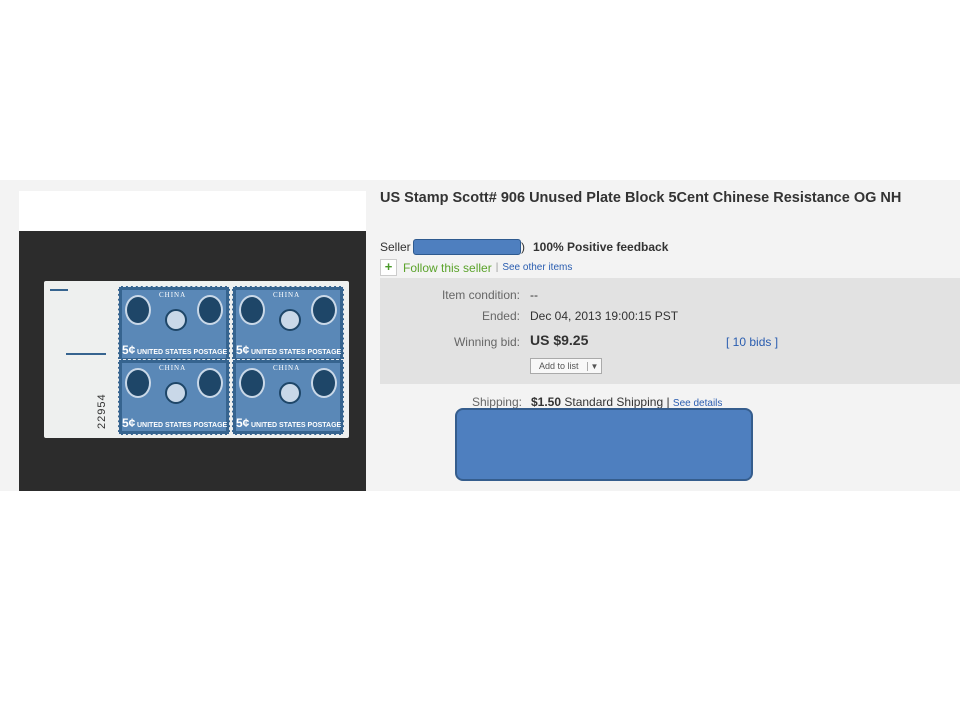  What do you see at coordinates (534, 295) in the screenshot?
I see `condition-value: --` at bounding box center [534, 295].